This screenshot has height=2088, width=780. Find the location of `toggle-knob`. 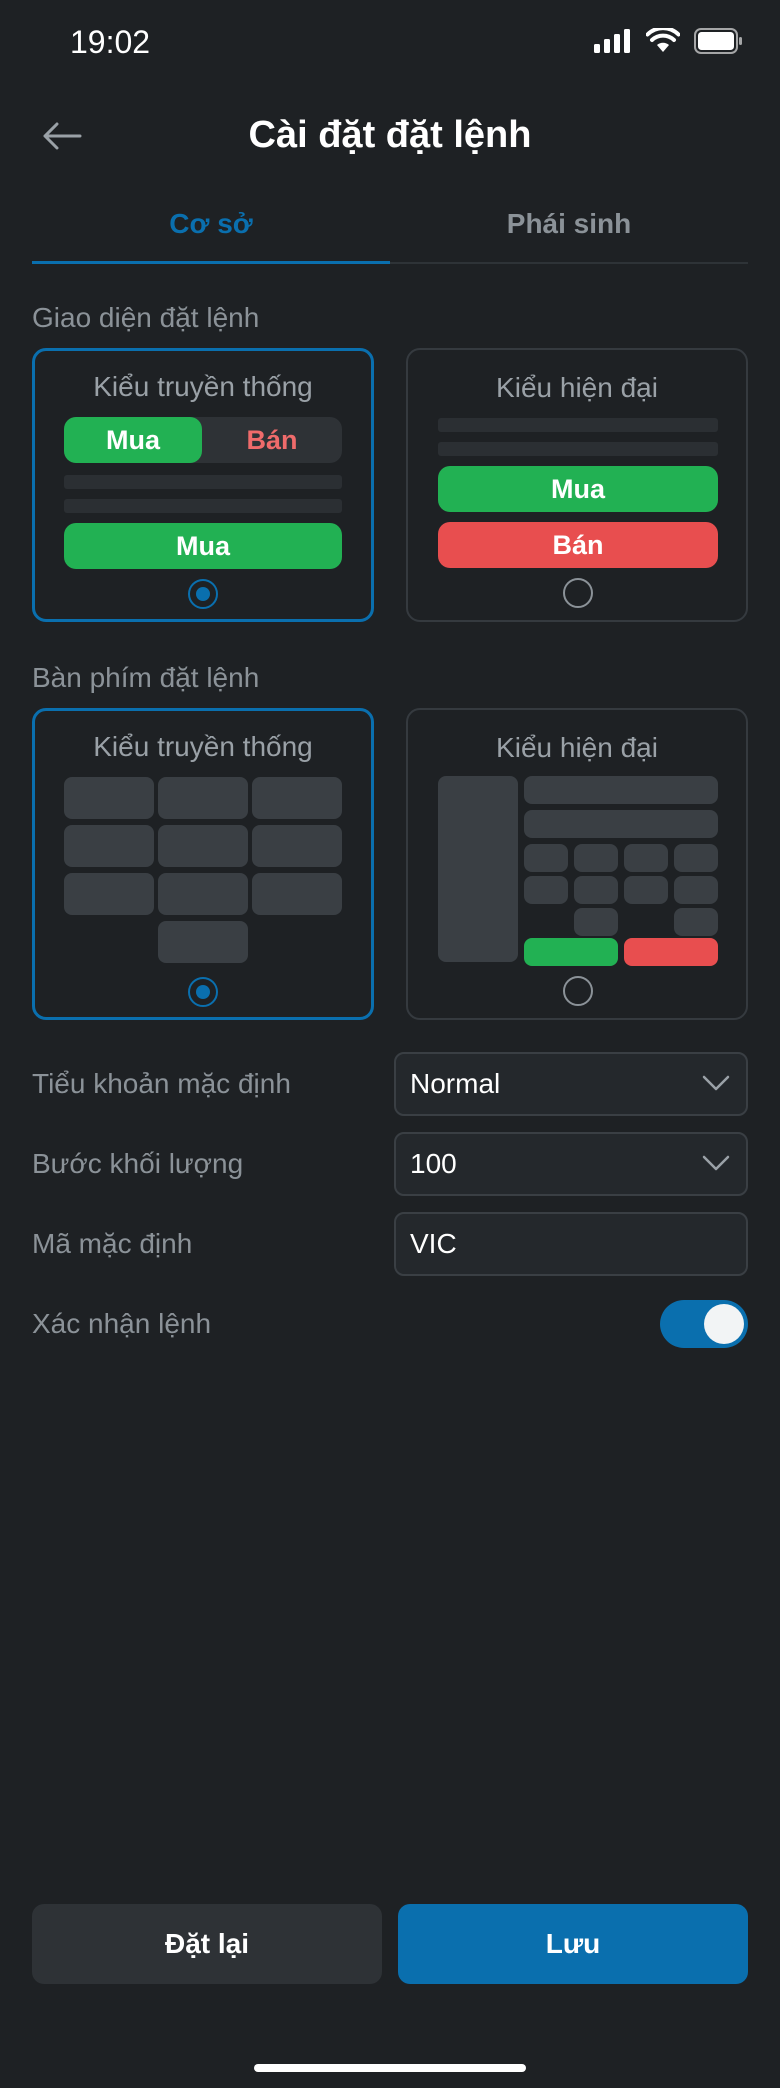

toggle-knob is located at coordinates (724, 1324).